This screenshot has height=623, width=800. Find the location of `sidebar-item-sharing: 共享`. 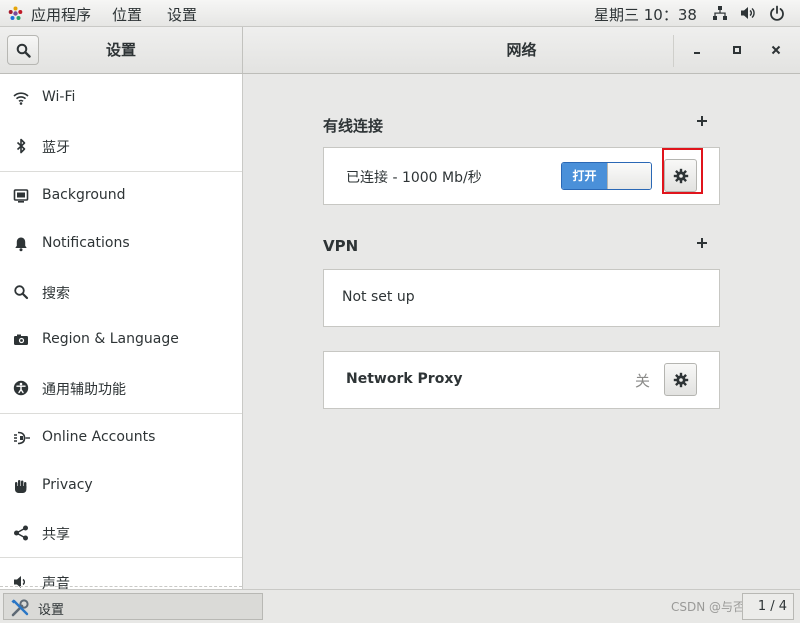

sidebar-item-sharing: 共享 is located at coordinates (121, 533).